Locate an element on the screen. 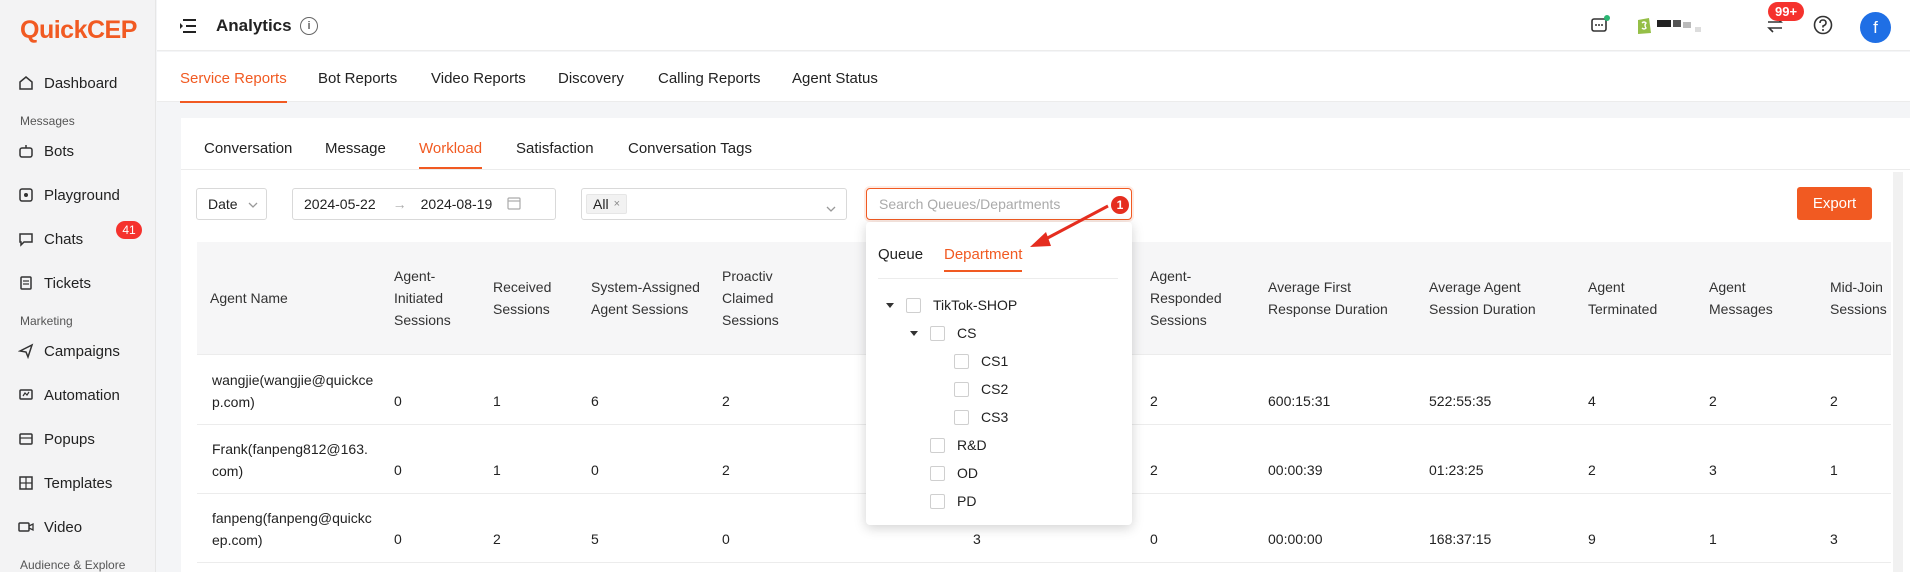  agent-tag-label: All is located at coordinates (601, 204).